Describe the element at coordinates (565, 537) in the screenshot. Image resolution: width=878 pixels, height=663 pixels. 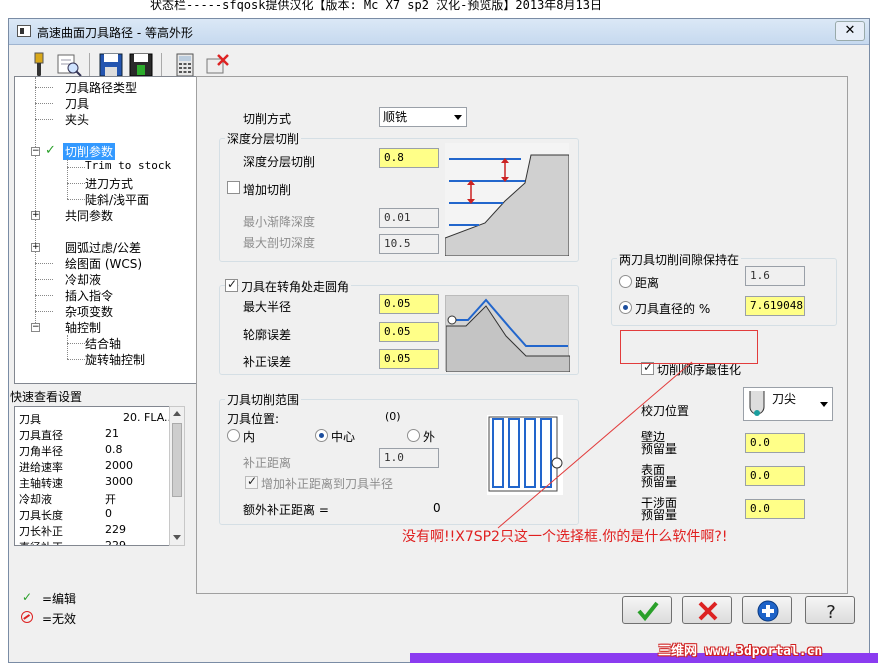
I see `annotation-text: 没有啊!!X7SP2只这一个选择框.你的是什么软件啊?!` at that location.